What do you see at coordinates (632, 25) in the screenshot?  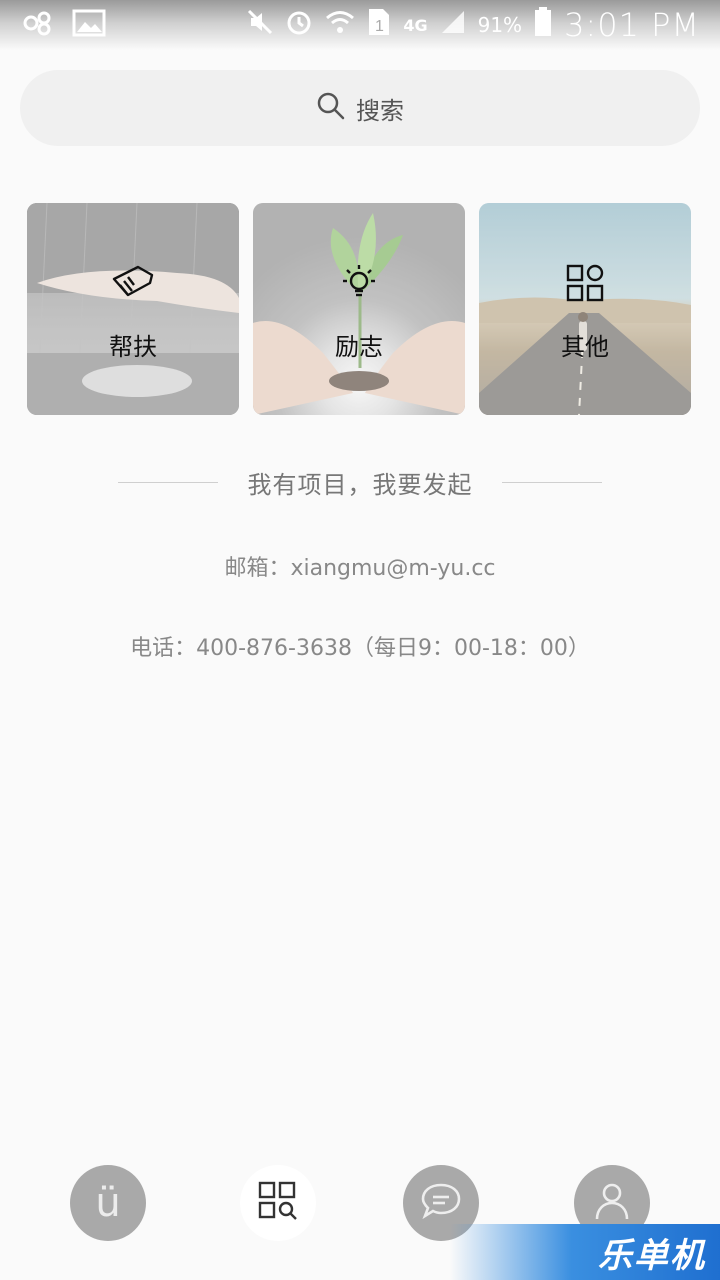 I see `clock: 3:01 PM` at bounding box center [632, 25].